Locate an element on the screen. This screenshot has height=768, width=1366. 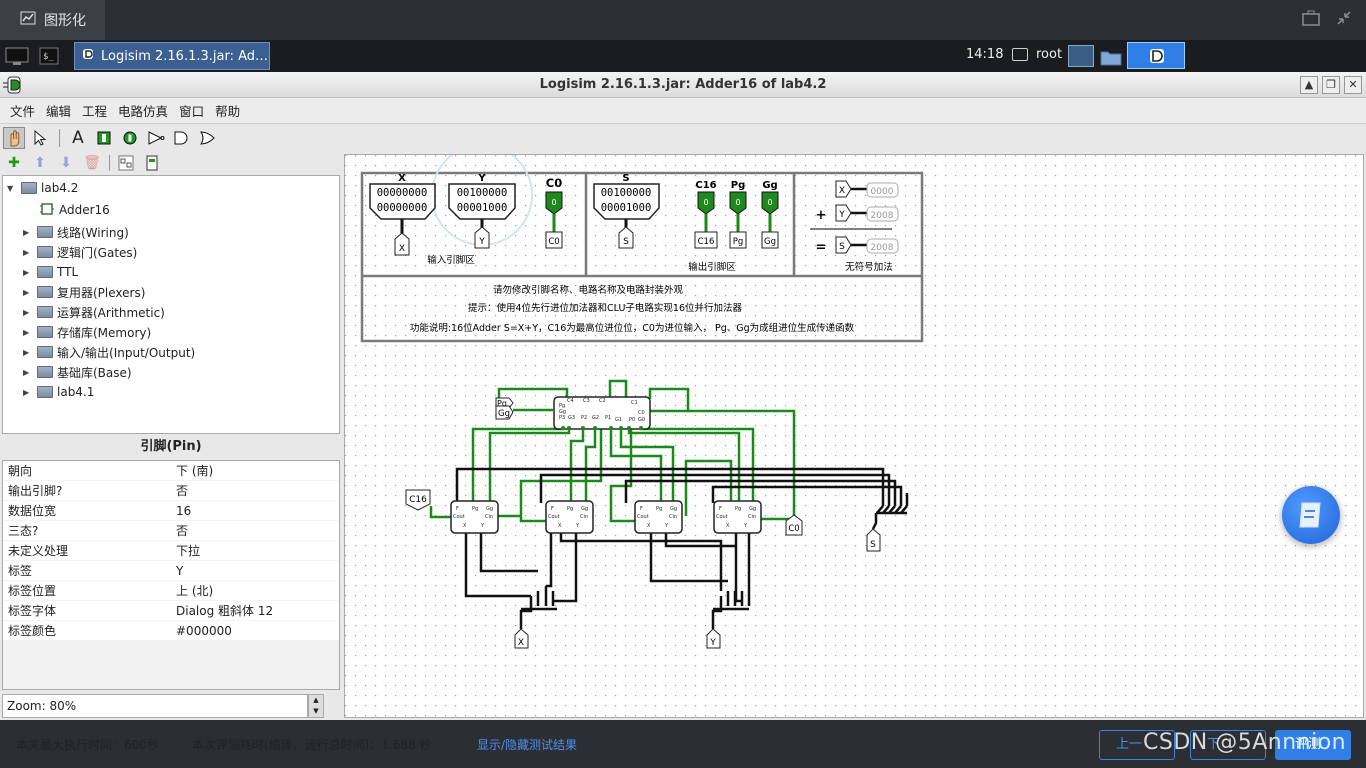
clu-subcircuit: PgGgP3 G3 P2 G2 P1 G1 P0 G0C0 C4 C3 C2 C1 is located at coordinates (602, 413).